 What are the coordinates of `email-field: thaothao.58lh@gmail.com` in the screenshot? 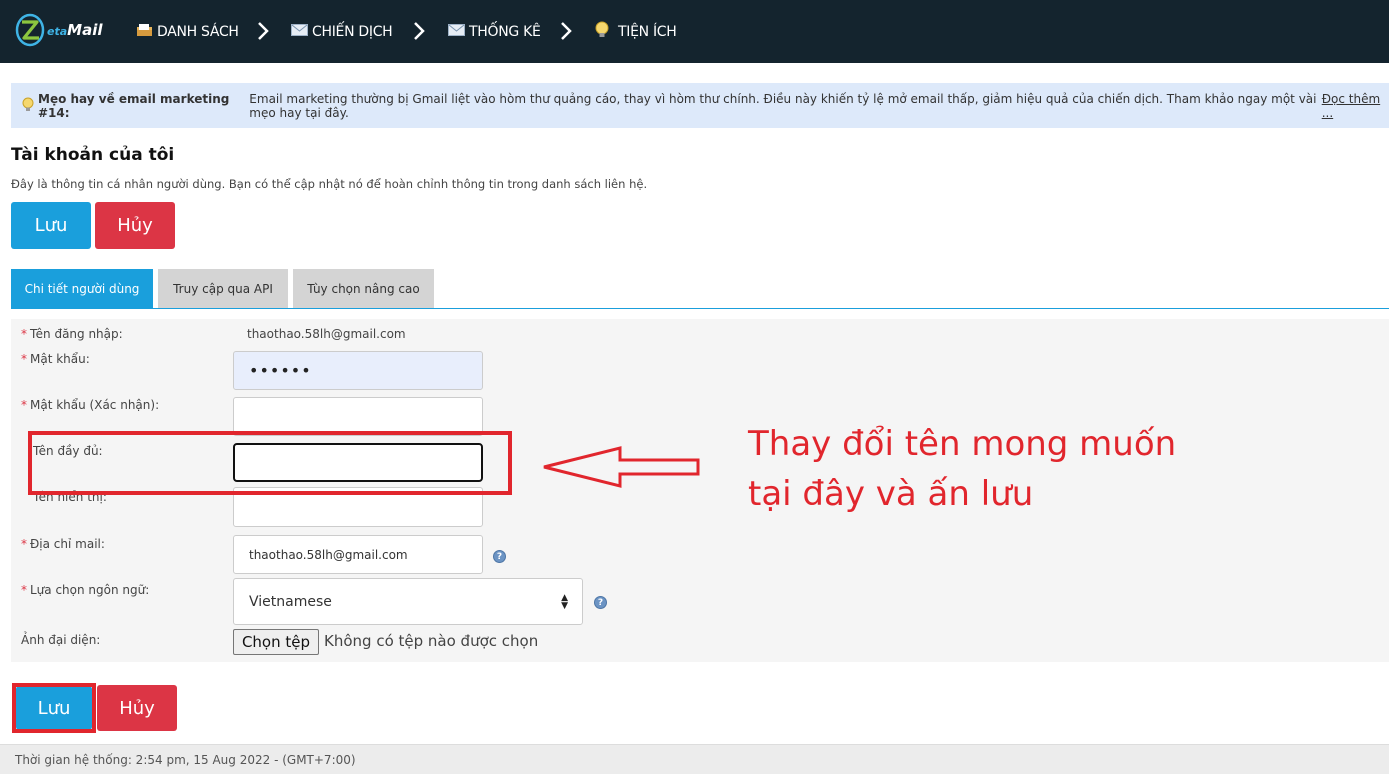 It's located at (358, 554).